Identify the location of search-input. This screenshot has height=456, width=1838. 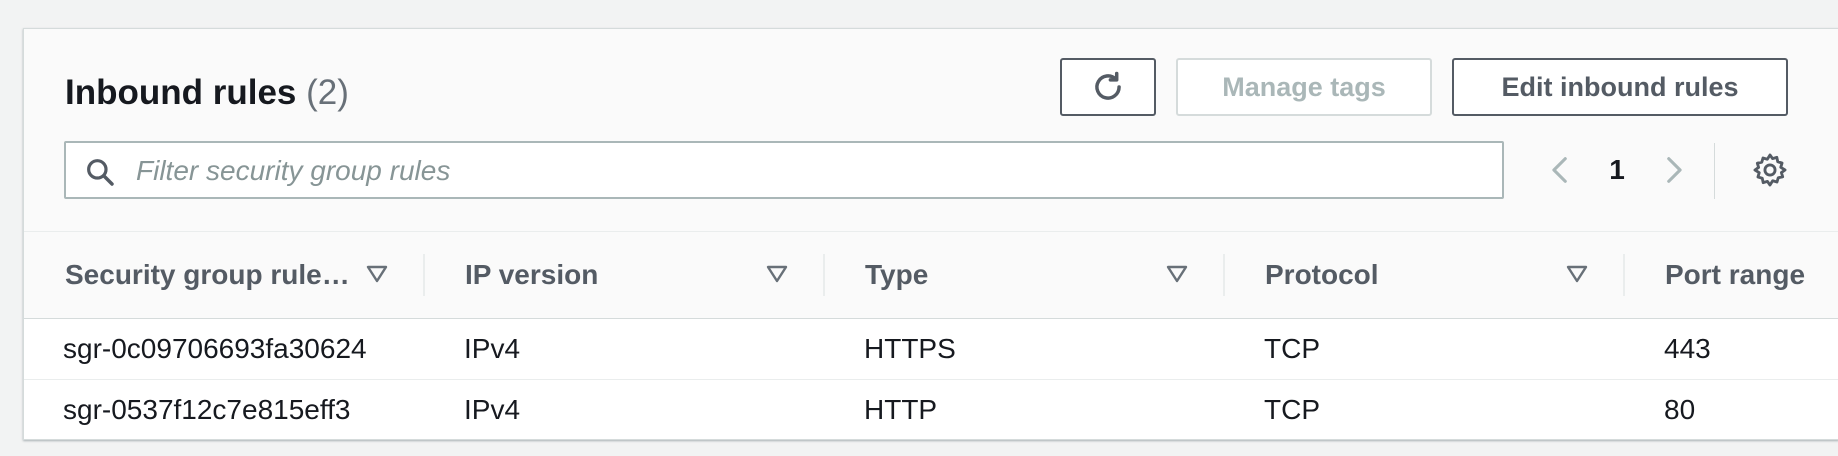
(806, 171).